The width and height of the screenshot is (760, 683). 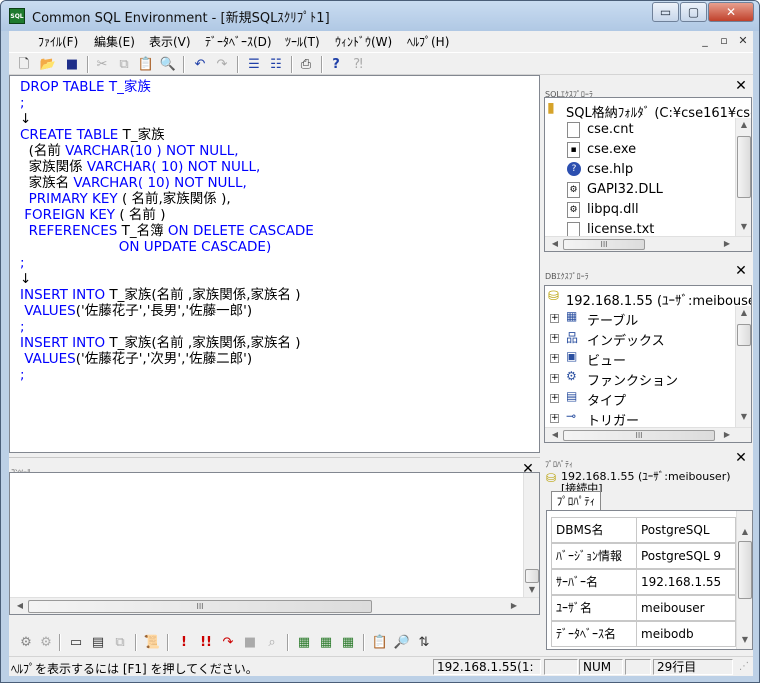 What do you see at coordinates (607, 401) in the screenshot?
I see `tree-item-label: タイプ` at bounding box center [607, 401].